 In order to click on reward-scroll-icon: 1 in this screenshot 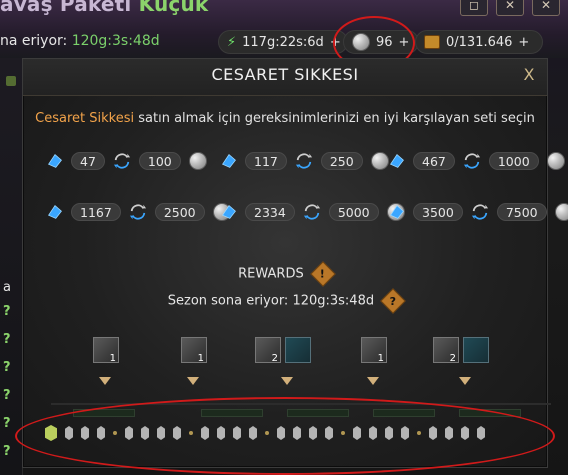, I will do `click(374, 350)`.